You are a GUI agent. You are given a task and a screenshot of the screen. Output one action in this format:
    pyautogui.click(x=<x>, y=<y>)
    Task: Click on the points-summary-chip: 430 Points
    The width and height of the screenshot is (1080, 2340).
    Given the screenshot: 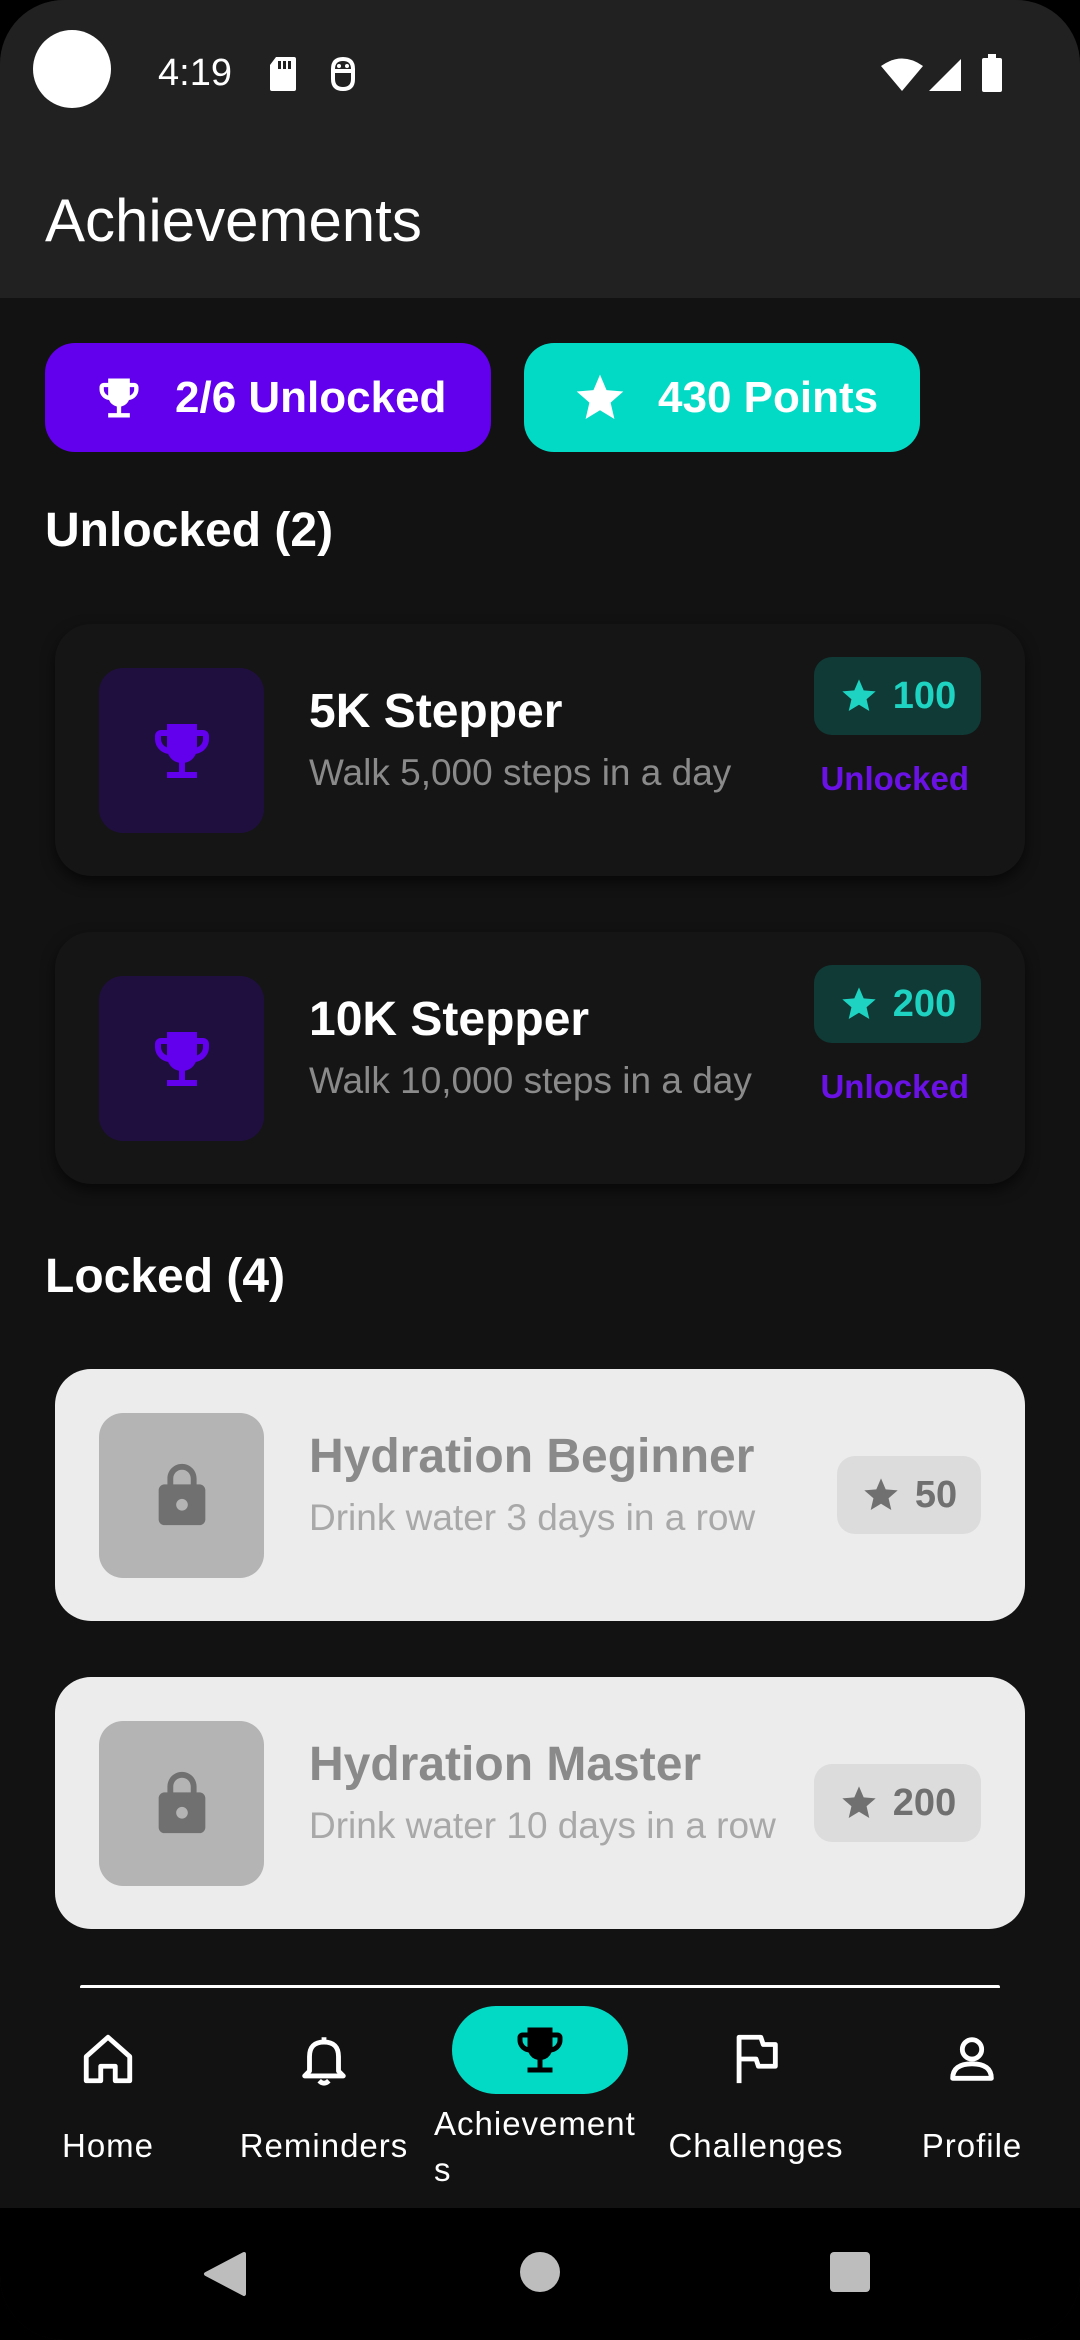 What is the action you would take?
    pyautogui.click(x=722, y=397)
    